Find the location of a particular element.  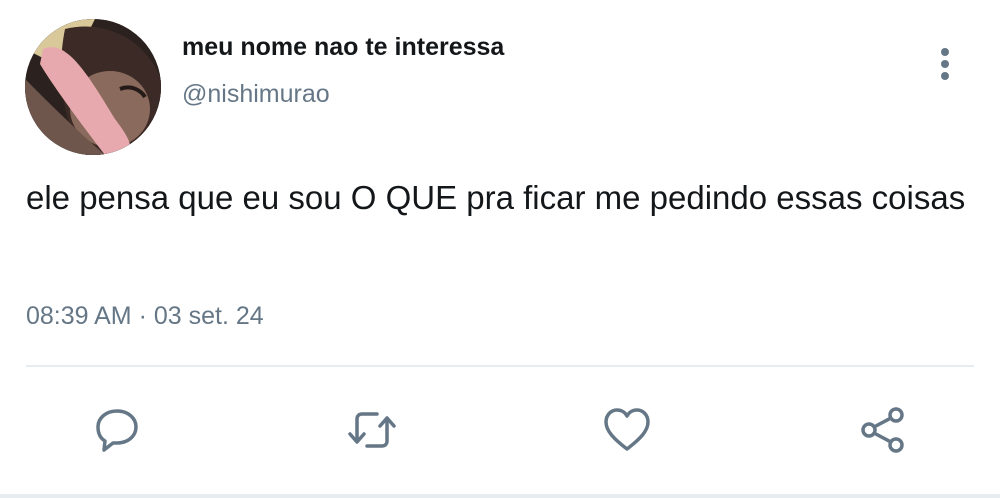

tweet-timestamp: 08:39 AM · 03 set. 24 is located at coordinates (145, 316).